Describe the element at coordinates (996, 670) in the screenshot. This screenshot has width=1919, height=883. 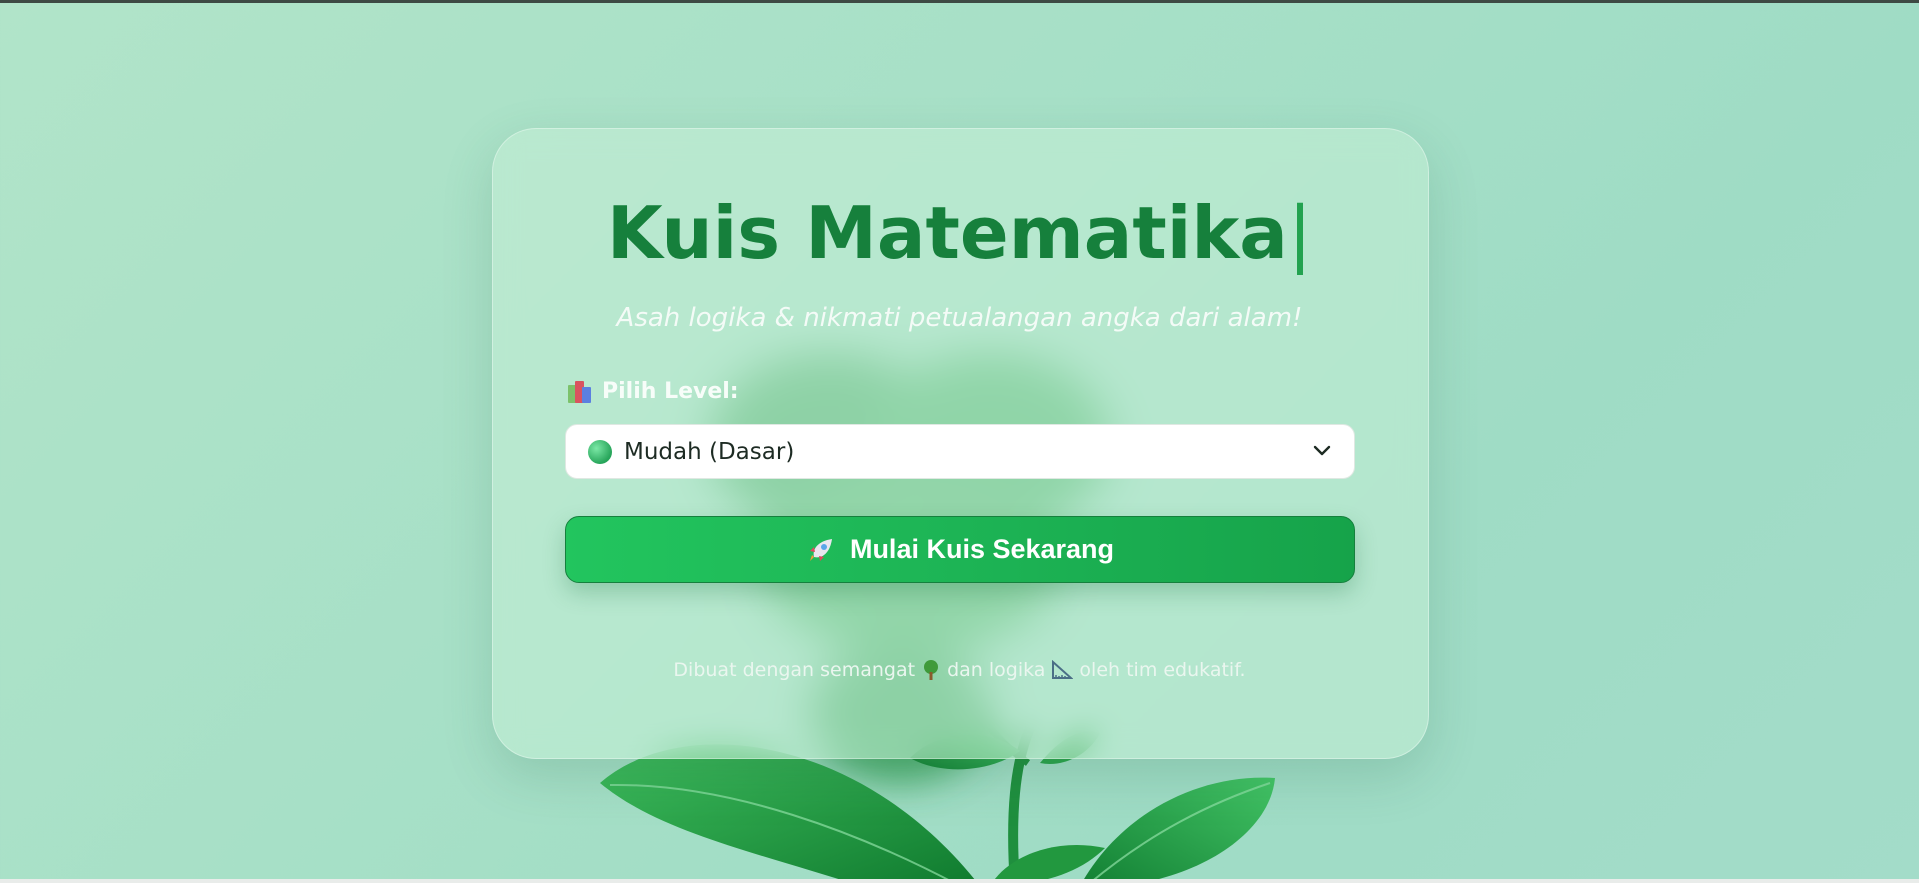
I see `footer-text-2: dan logika` at that location.